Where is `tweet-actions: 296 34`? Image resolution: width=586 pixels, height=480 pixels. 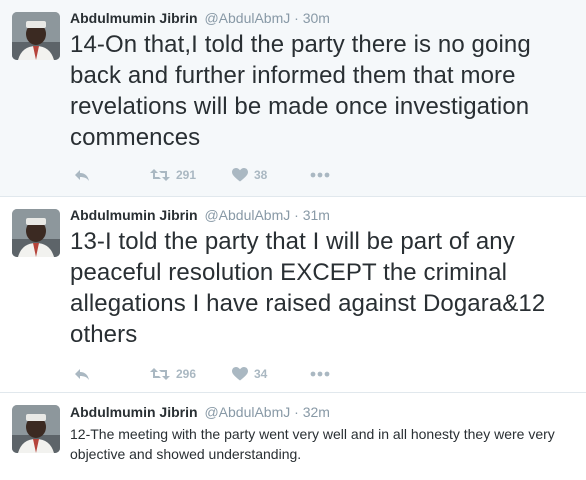 tweet-actions: 296 34 is located at coordinates (220, 374).